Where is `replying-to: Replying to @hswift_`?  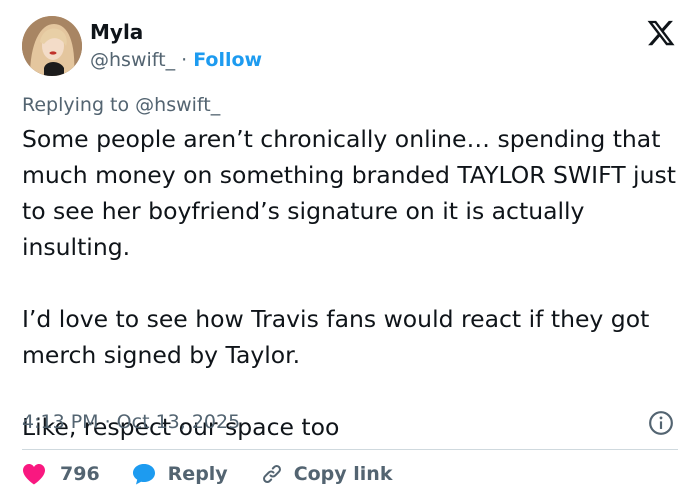 replying-to: Replying to @hswift_ is located at coordinates (121, 105).